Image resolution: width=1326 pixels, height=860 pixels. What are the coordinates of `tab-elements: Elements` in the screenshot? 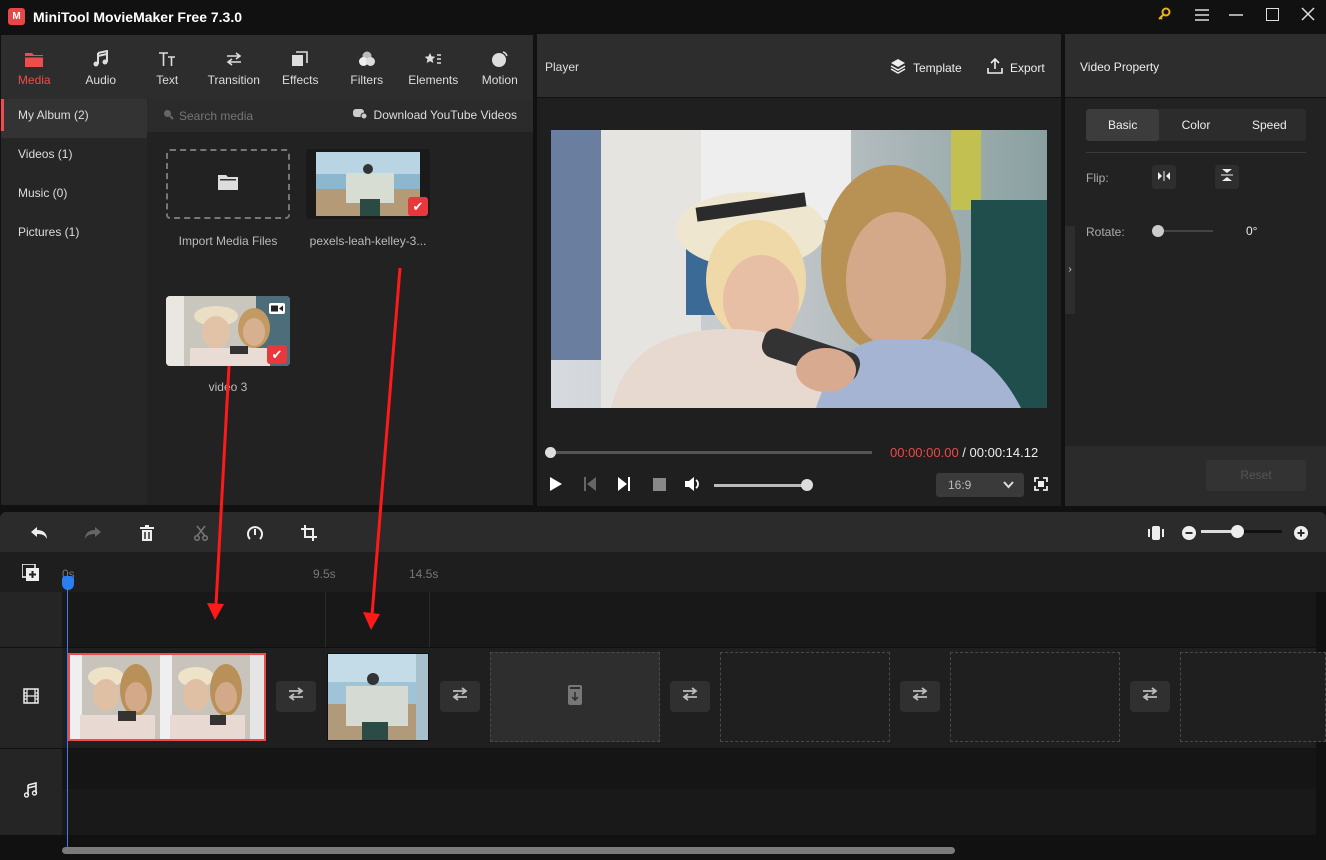 It's located at (433, 67).